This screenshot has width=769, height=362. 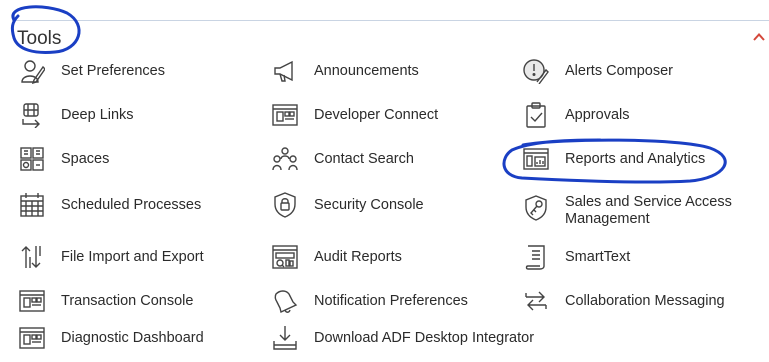 What do you see at coordinates (97, 114) in the screenshot?
I see `tool-label: Deep Links` at bounding box center [97, 114].